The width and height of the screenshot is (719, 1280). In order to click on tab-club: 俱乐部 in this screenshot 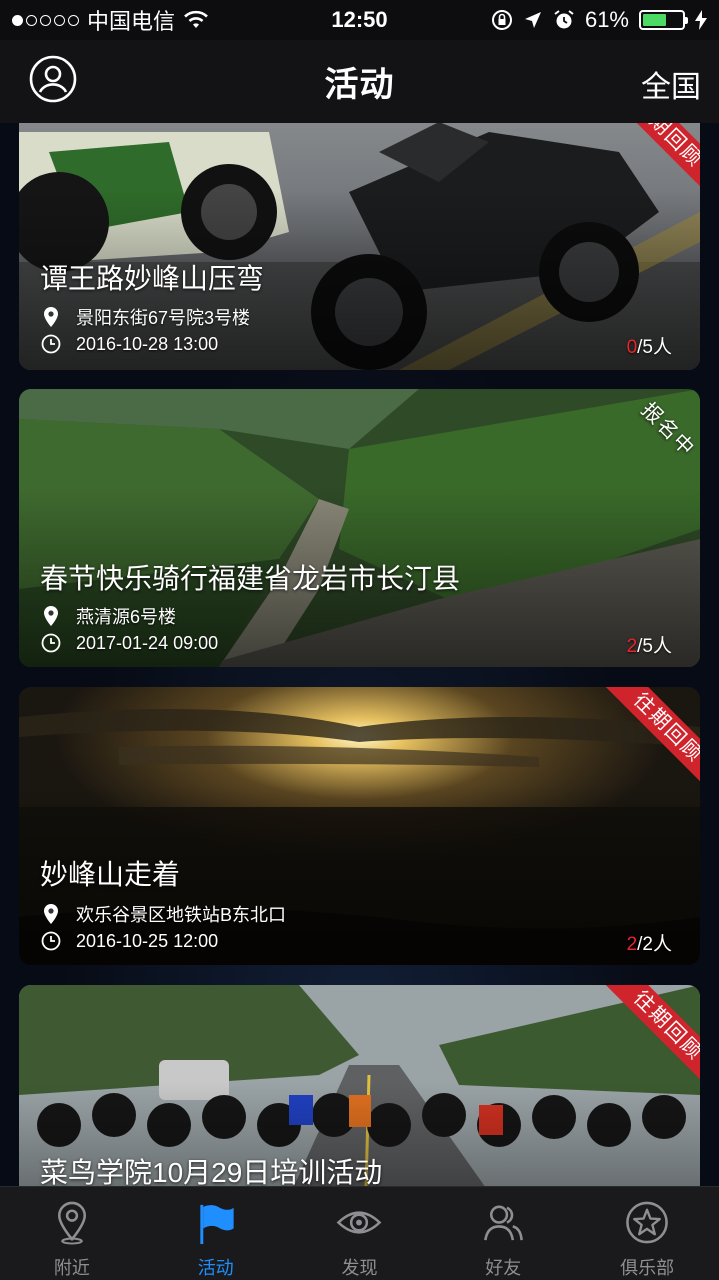, I will do `click(647, 1233)`.